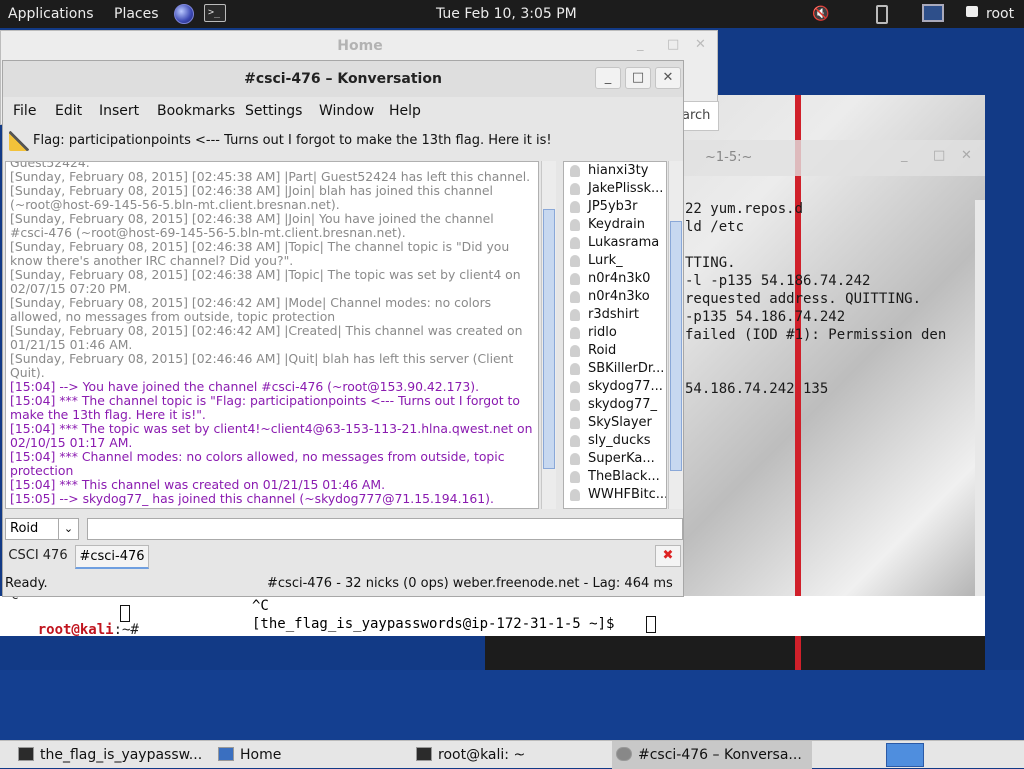 This screenshot has width=1024, height=769. What do you see at coordinates (119, 111) in the screenshot?
I see `menu-insert: Insert` at bounding box center [119, 111].